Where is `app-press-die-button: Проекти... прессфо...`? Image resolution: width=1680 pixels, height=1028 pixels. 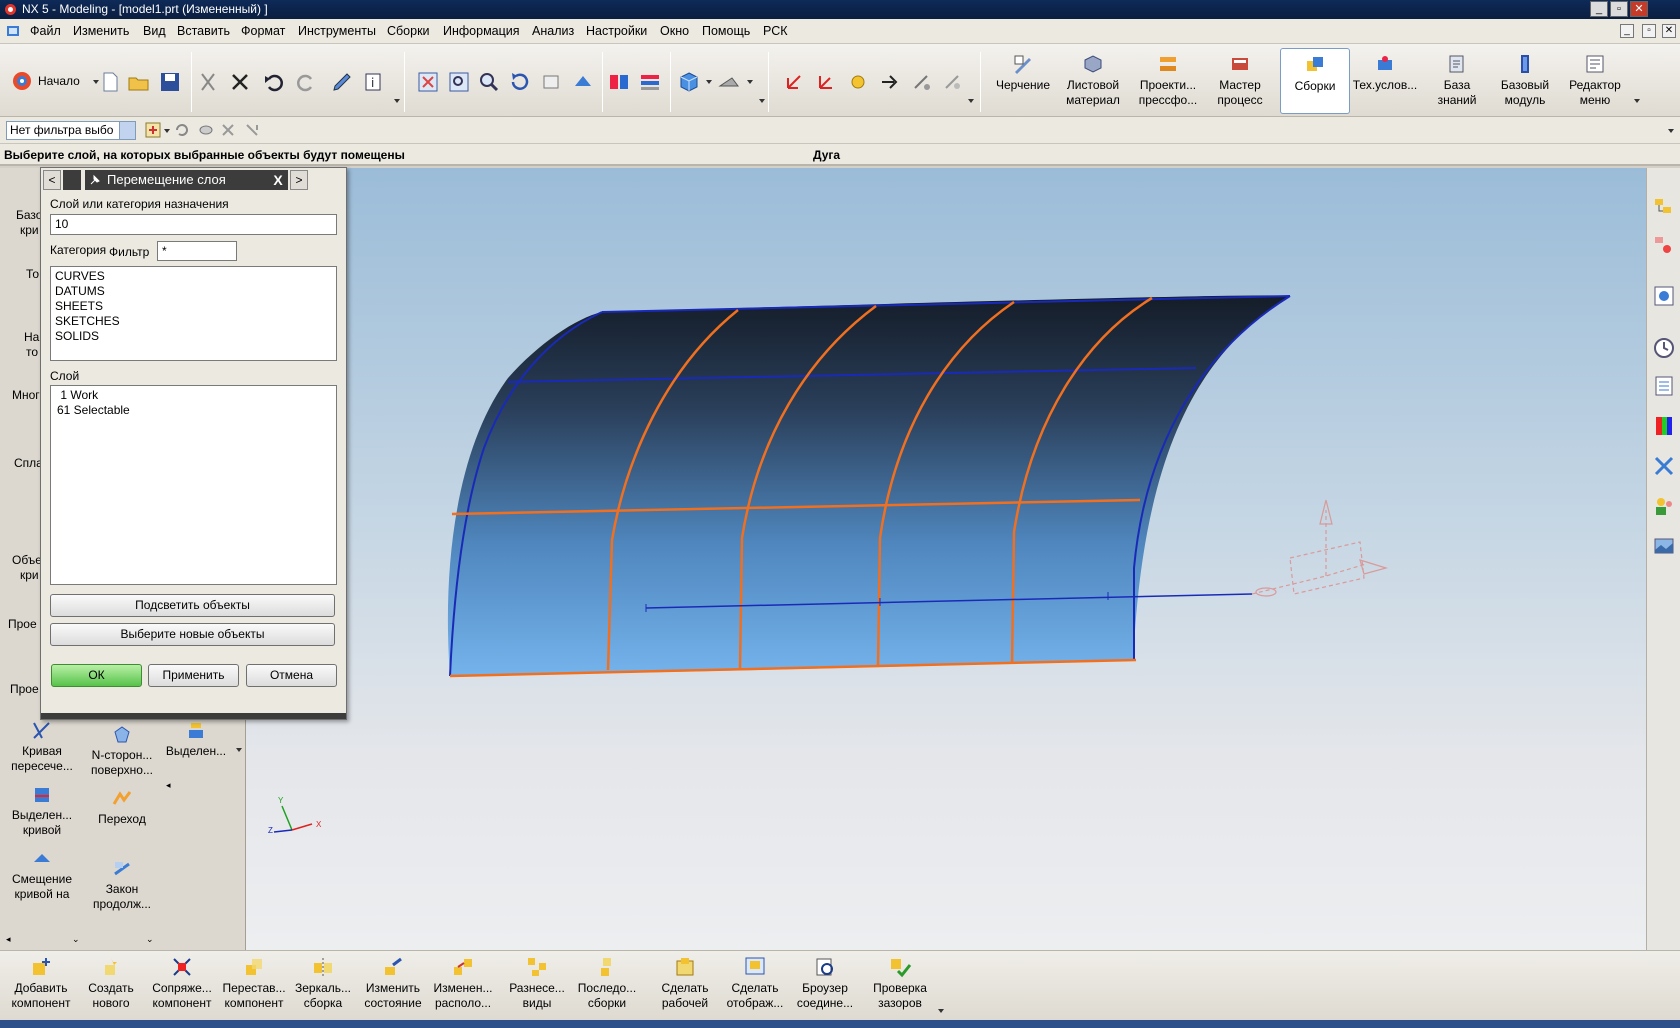 app-press-die-button: Проекти... прессфо... is located at coordinates (1168, 81).